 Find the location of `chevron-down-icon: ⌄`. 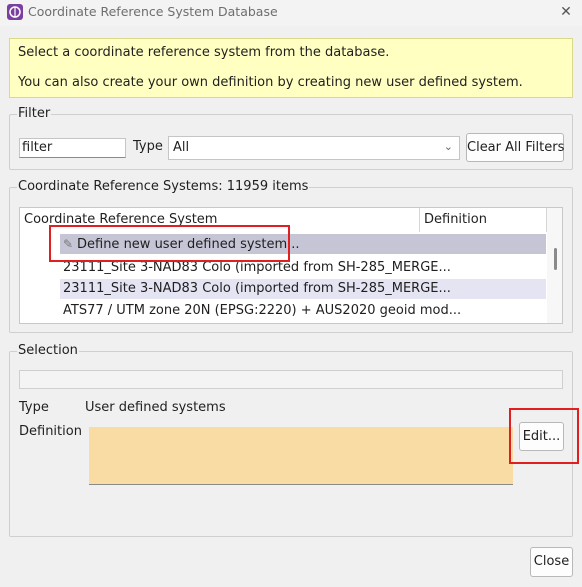

chevron-down-icon: ⌄ is located at coordinates (448, 146).